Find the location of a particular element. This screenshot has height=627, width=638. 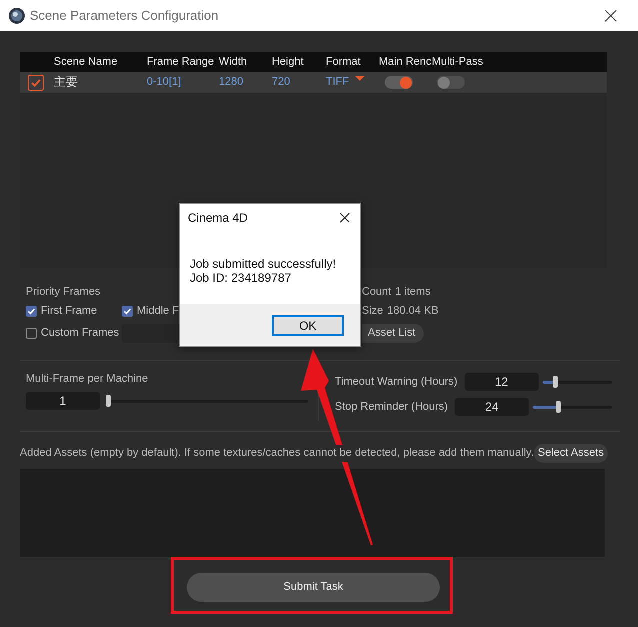

field-label: Stop Reminder (Hours) is located at coordinates (391, 407).